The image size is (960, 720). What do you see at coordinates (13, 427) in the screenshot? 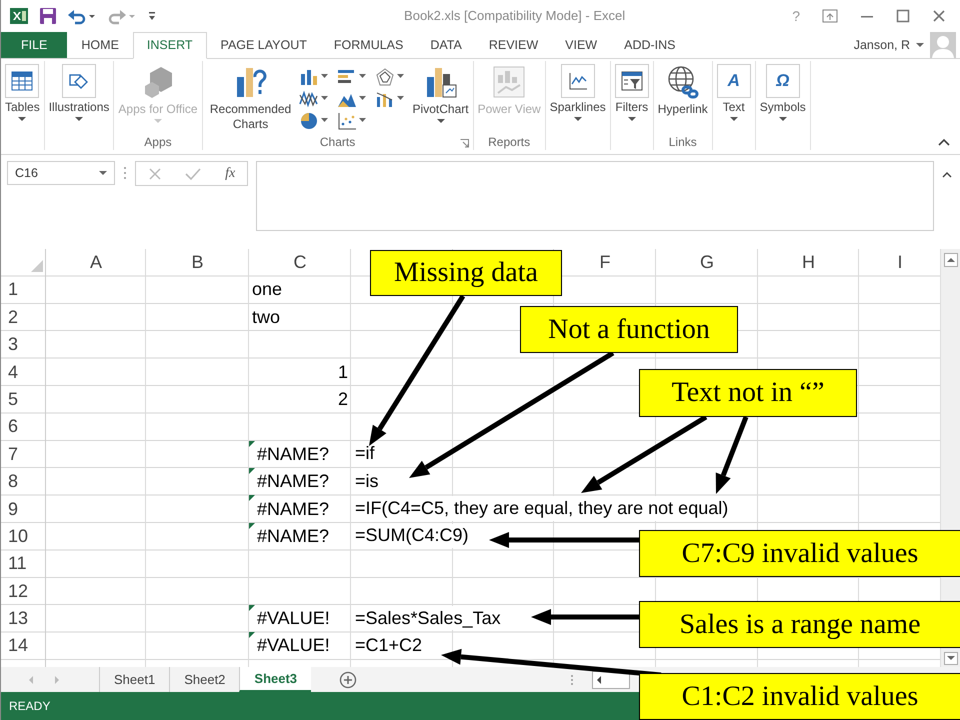
I see `row-header: 6` at bounding box center [13, 427].